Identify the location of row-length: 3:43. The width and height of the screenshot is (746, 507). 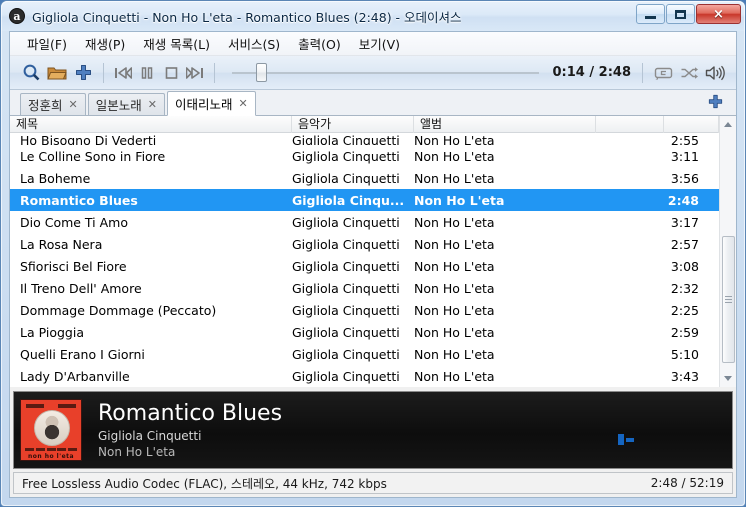
(684, 376).